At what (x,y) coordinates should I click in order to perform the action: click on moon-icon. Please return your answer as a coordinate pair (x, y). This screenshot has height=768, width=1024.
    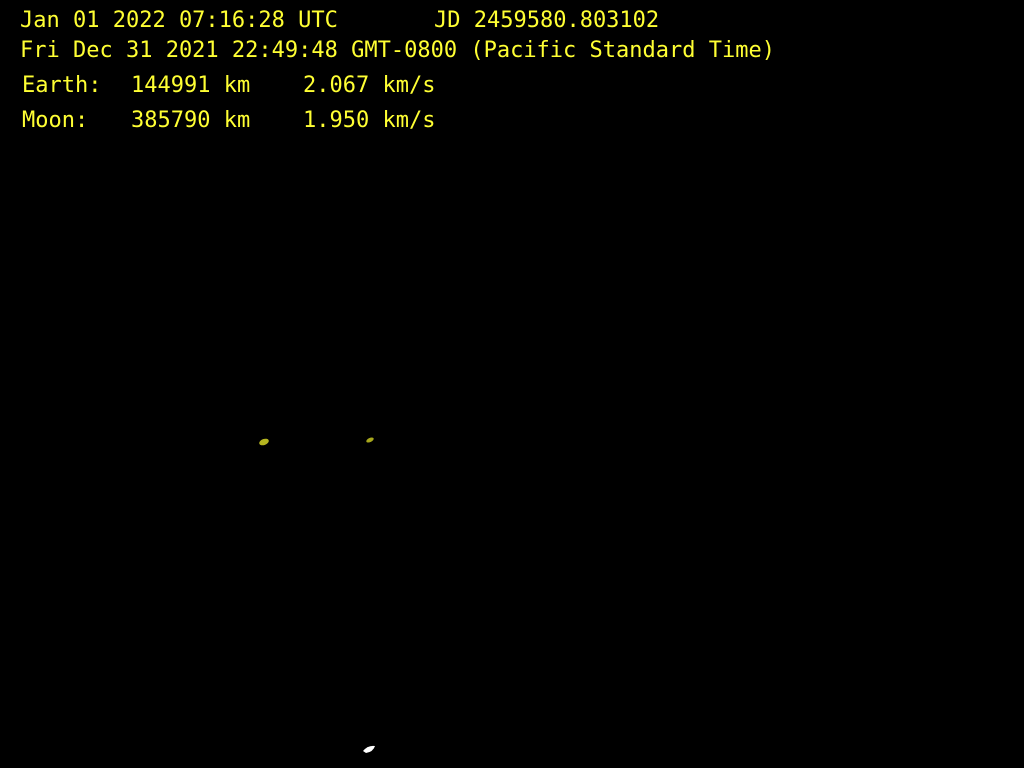
    Looking at the image, I should click on (370, 440).